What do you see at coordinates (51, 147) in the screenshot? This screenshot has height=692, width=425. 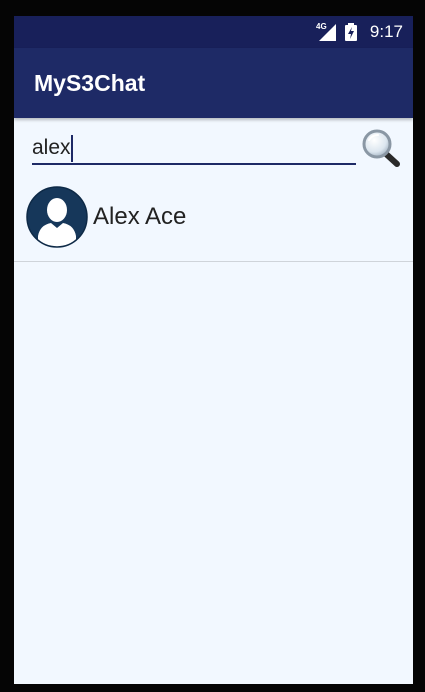 I see `search-input-value: alex` at bounding box center [51, 147].